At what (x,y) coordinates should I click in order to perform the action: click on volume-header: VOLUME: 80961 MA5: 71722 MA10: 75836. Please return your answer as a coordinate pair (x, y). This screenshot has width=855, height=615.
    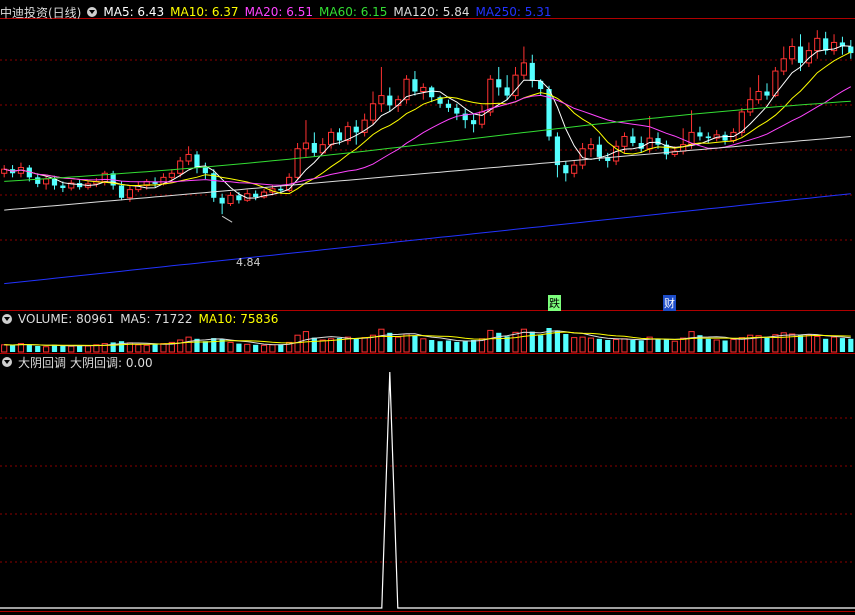
    Looking at the image, I should click on (142, 319).